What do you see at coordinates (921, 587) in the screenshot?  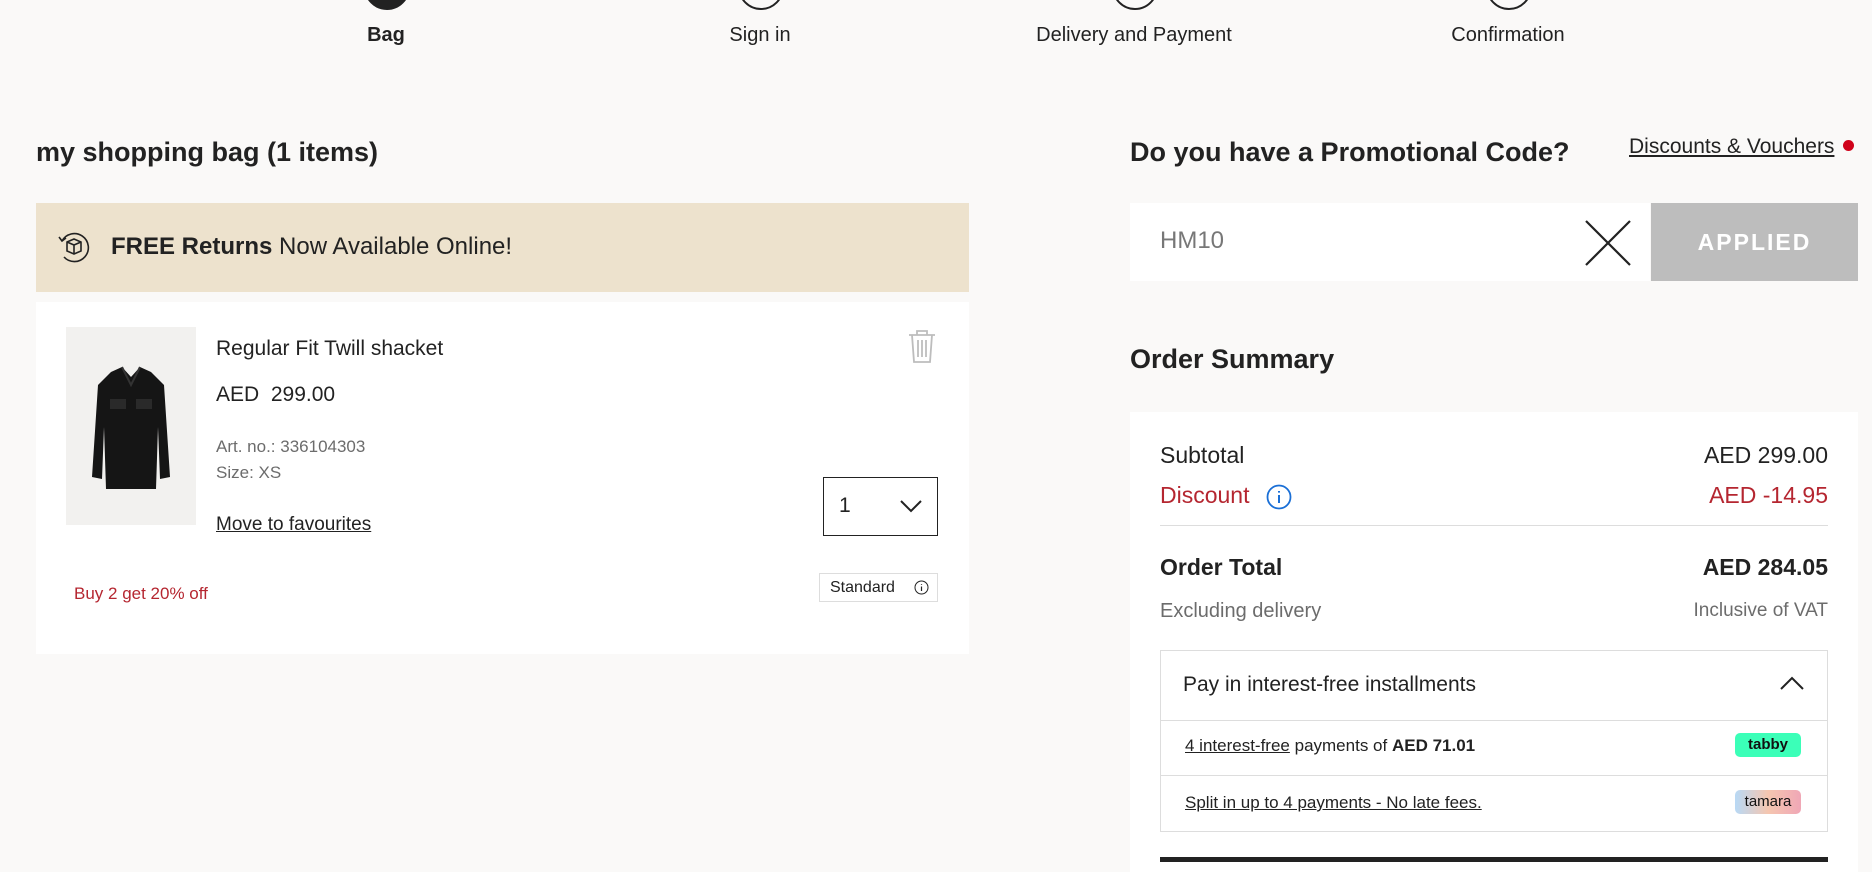 I see `info-icon` at bounding box center [921, 587].